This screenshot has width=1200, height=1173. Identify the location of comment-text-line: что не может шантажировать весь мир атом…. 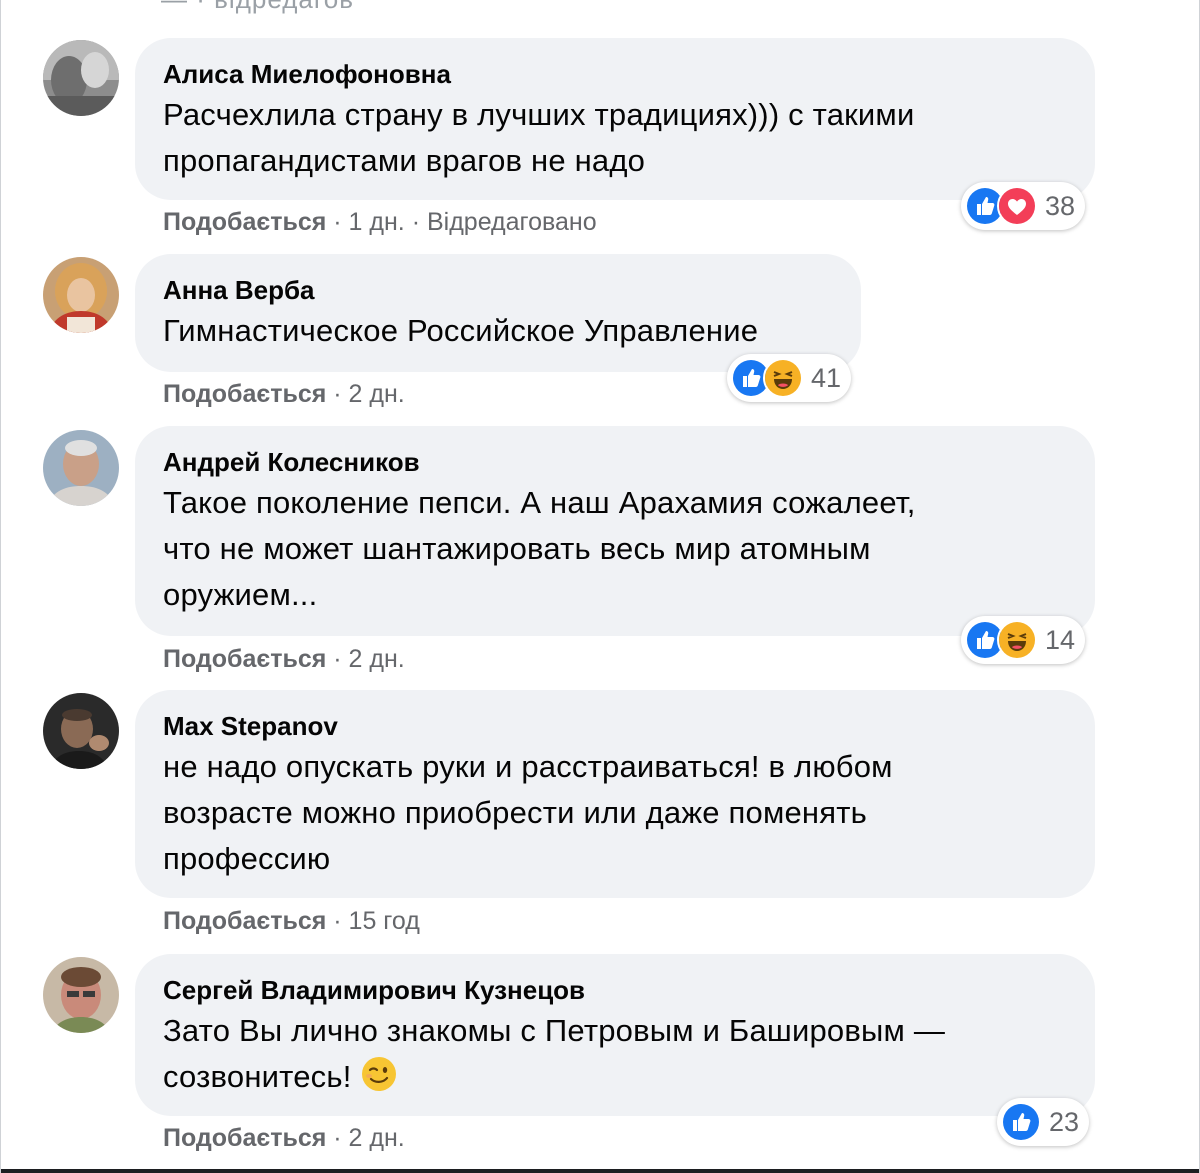
(517, 548).